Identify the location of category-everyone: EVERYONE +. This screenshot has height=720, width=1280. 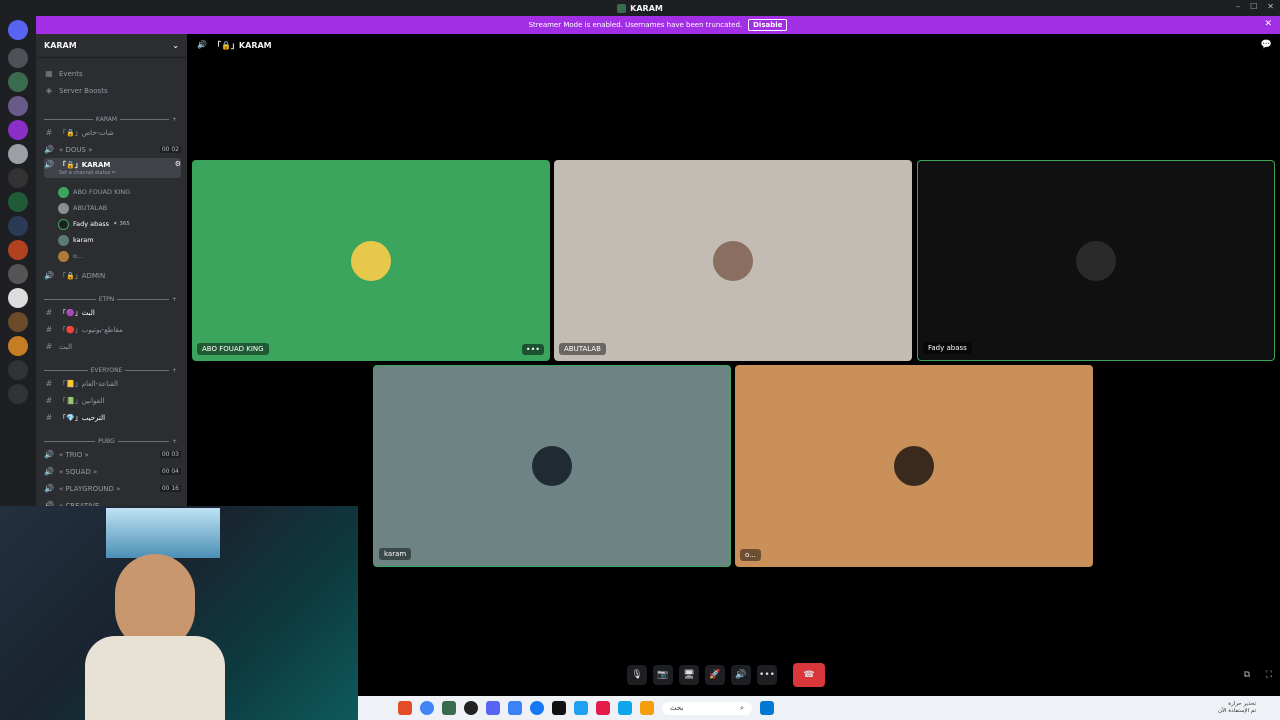
(110, 370).